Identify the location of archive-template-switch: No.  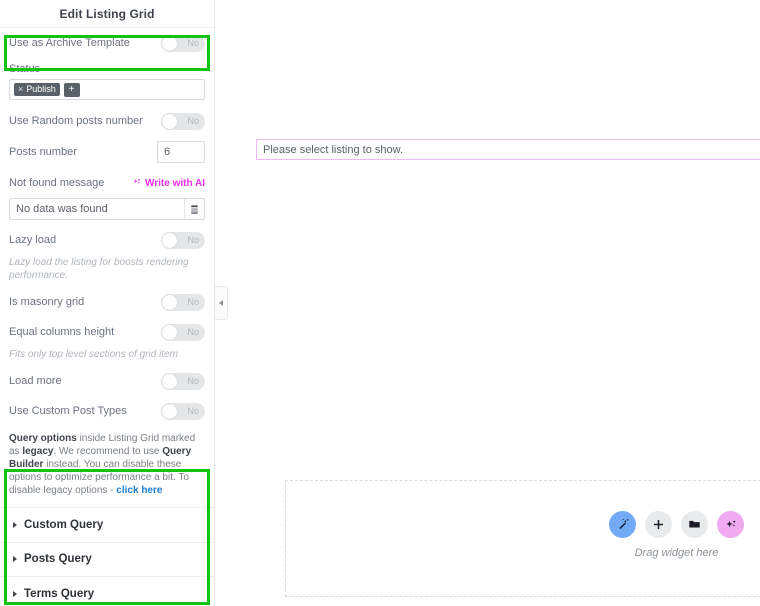
(183, 43).